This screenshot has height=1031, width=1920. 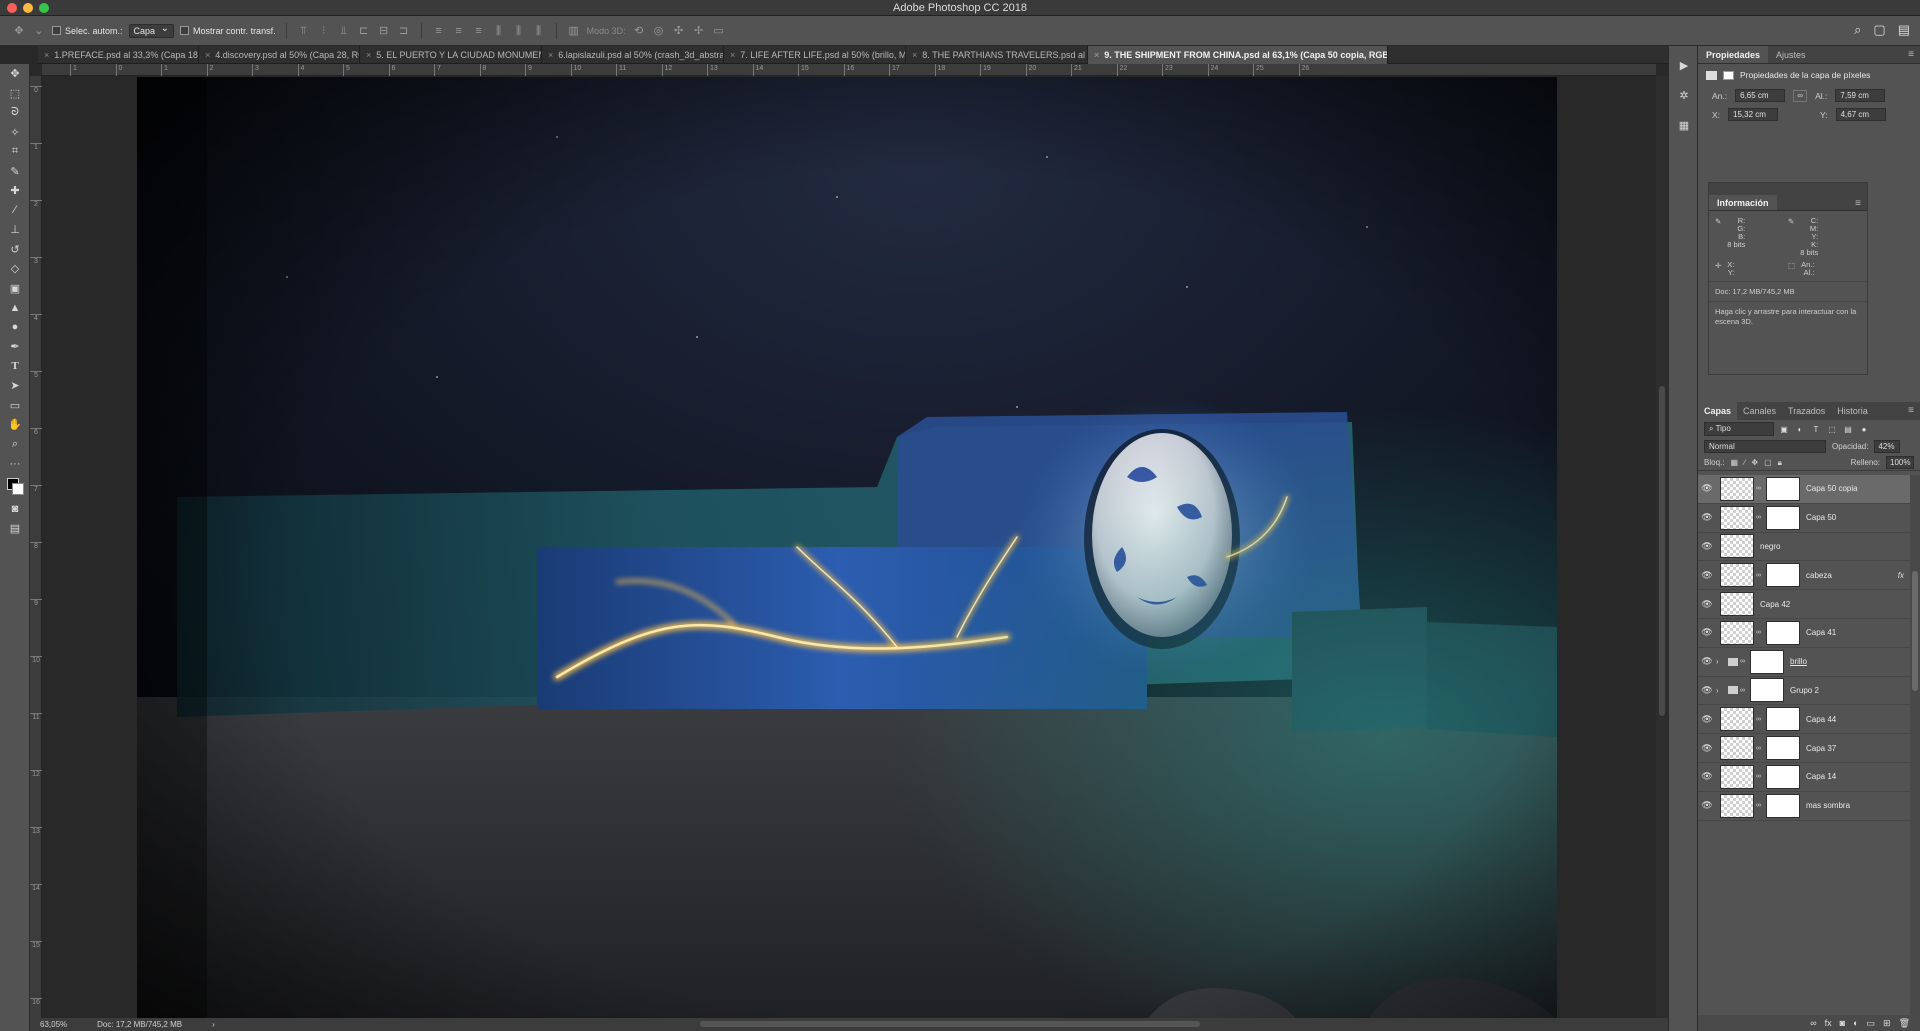 What do you see at coordinates (1821, 719) in the screenshot?
I see `layer-name: Capa 44` at bounding box center [1821, 719].